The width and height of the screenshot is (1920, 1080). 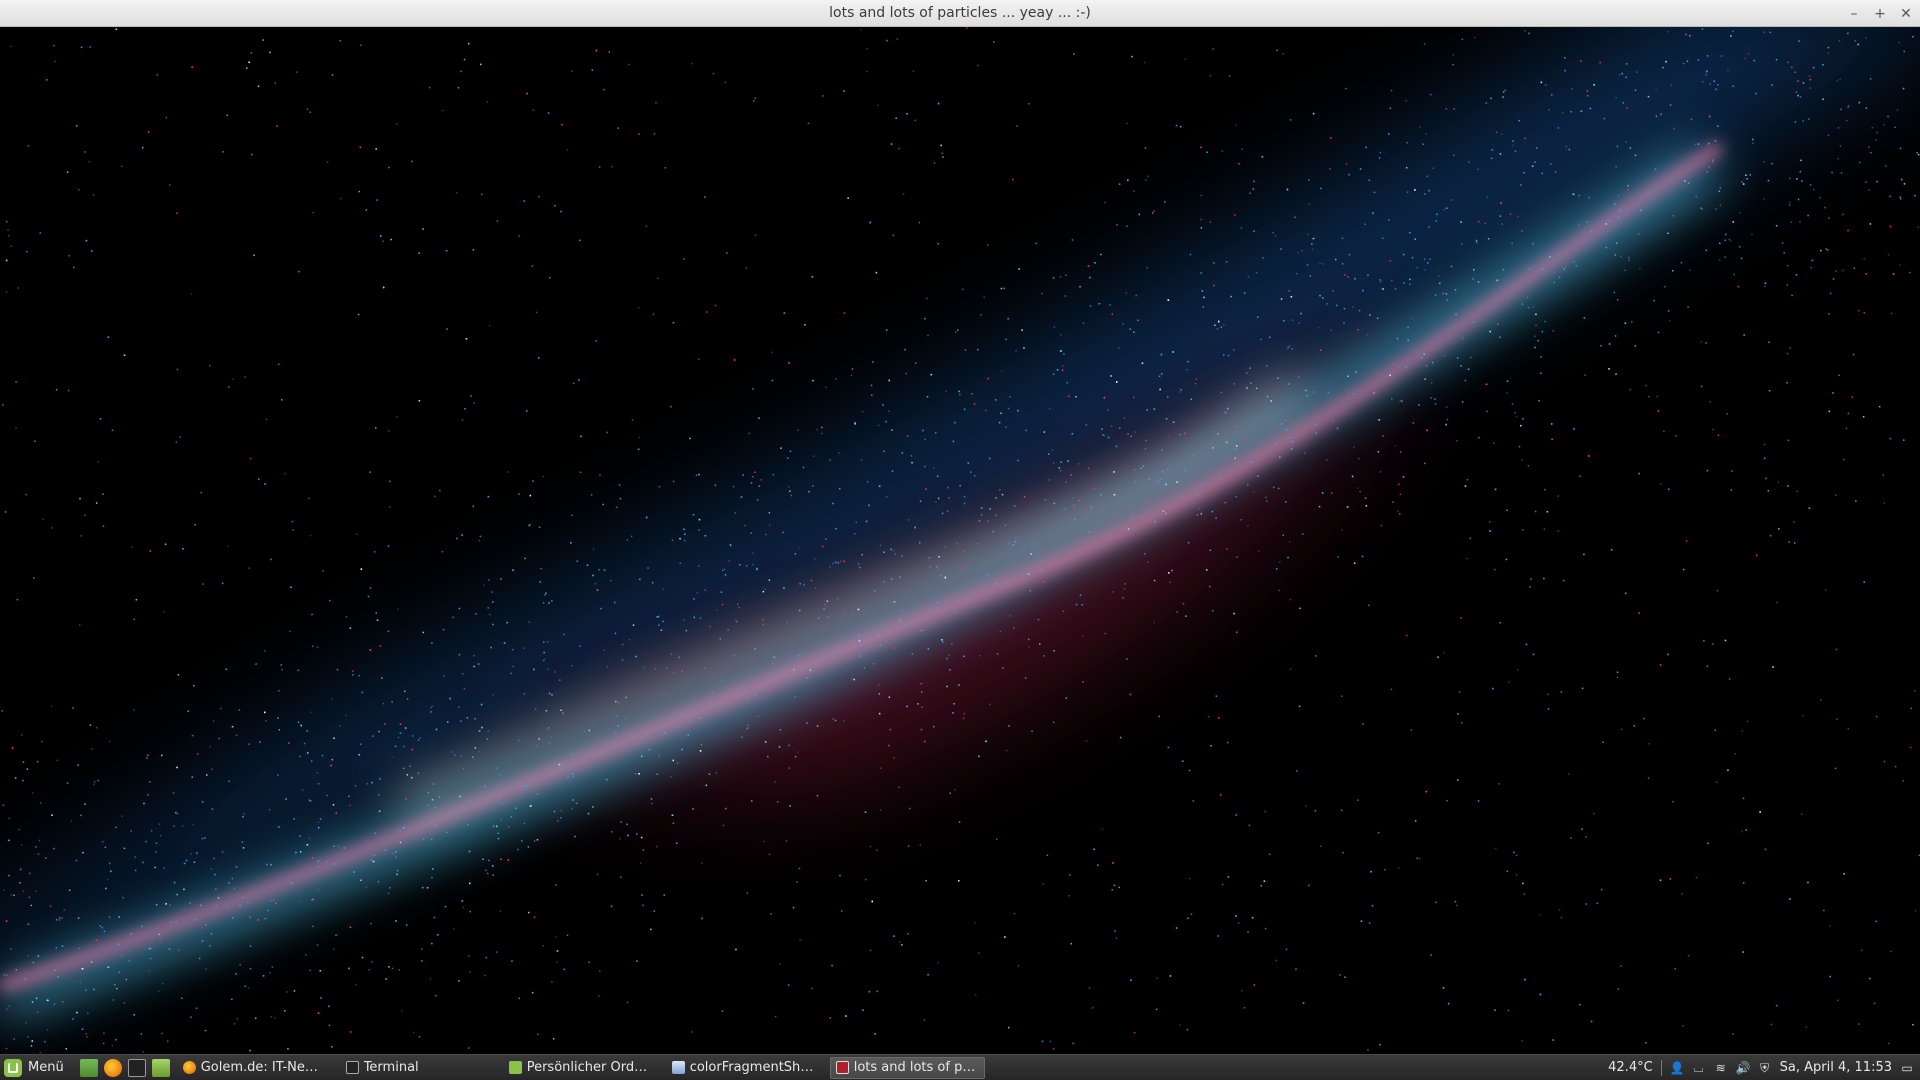 What do you see at coordinates (136, 1067) in the screenshot?
I see `terminal-icon` at bounding box center [136, 1067].